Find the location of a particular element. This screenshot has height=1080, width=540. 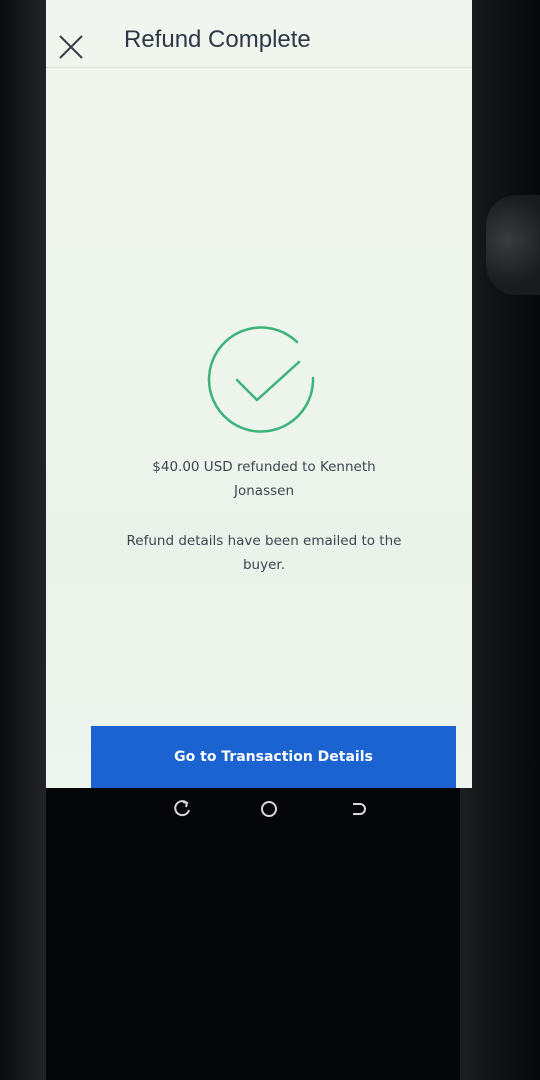

check-circle-icon is located at coordinates (261, 379).